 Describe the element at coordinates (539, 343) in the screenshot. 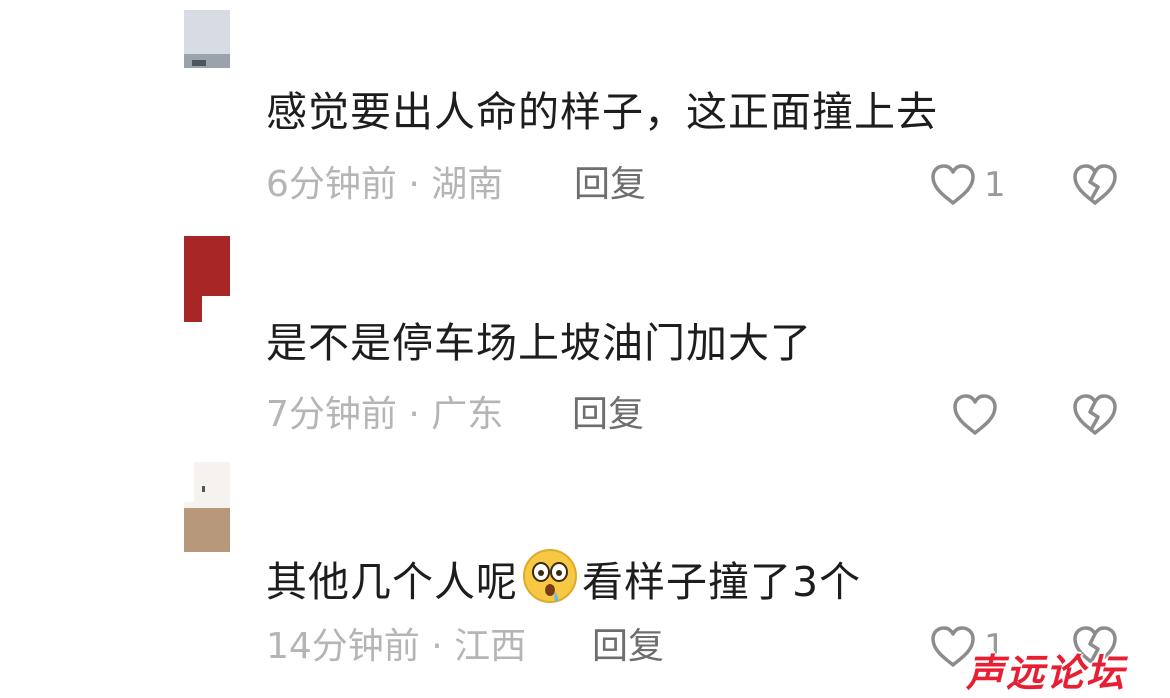

I see `comment-text: 是不是停车场上坡油门加大了` at that location.